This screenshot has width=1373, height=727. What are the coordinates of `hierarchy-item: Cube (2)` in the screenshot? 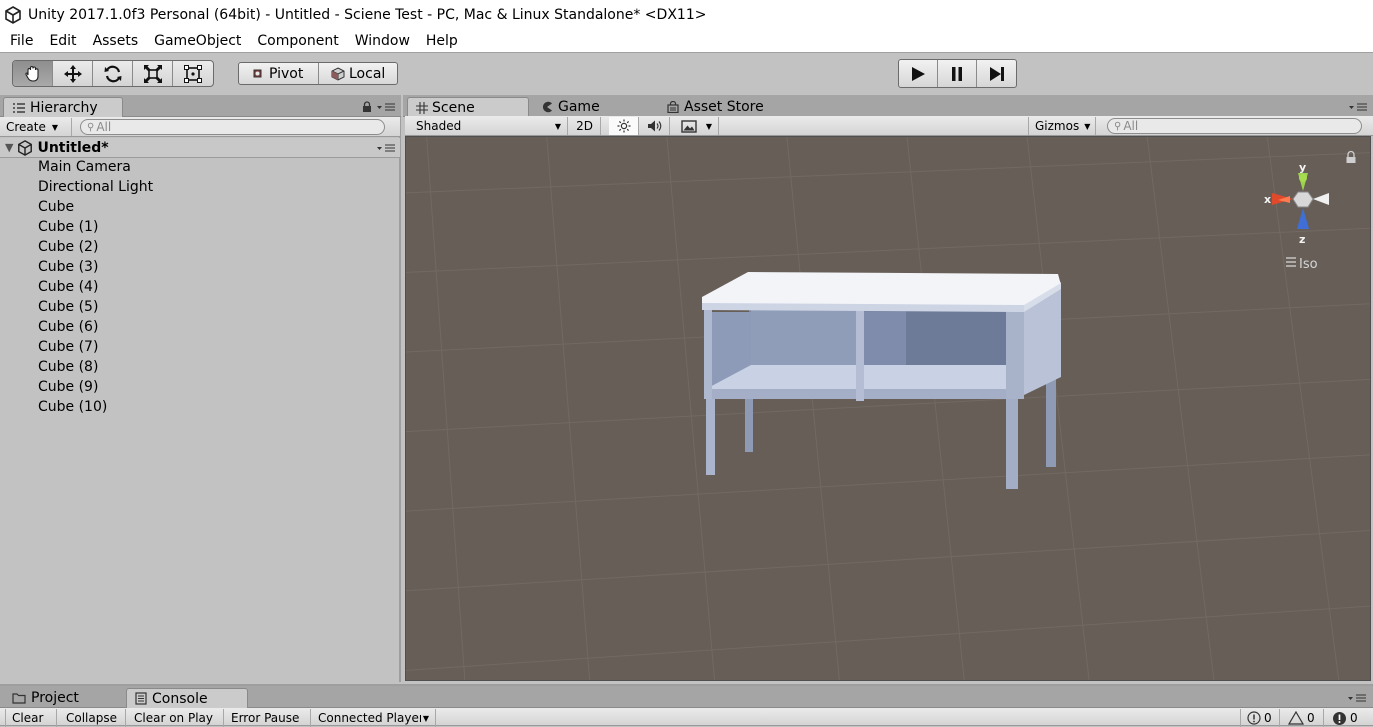 It's located at (200, 247).